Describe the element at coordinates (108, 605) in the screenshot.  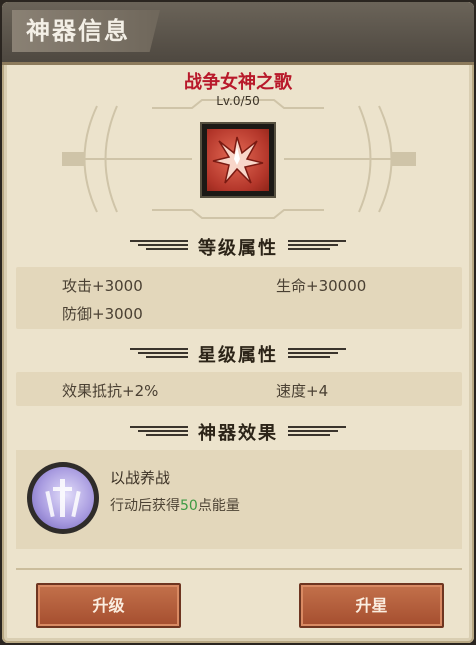
I see `upgrade-button: 升级` at that location.